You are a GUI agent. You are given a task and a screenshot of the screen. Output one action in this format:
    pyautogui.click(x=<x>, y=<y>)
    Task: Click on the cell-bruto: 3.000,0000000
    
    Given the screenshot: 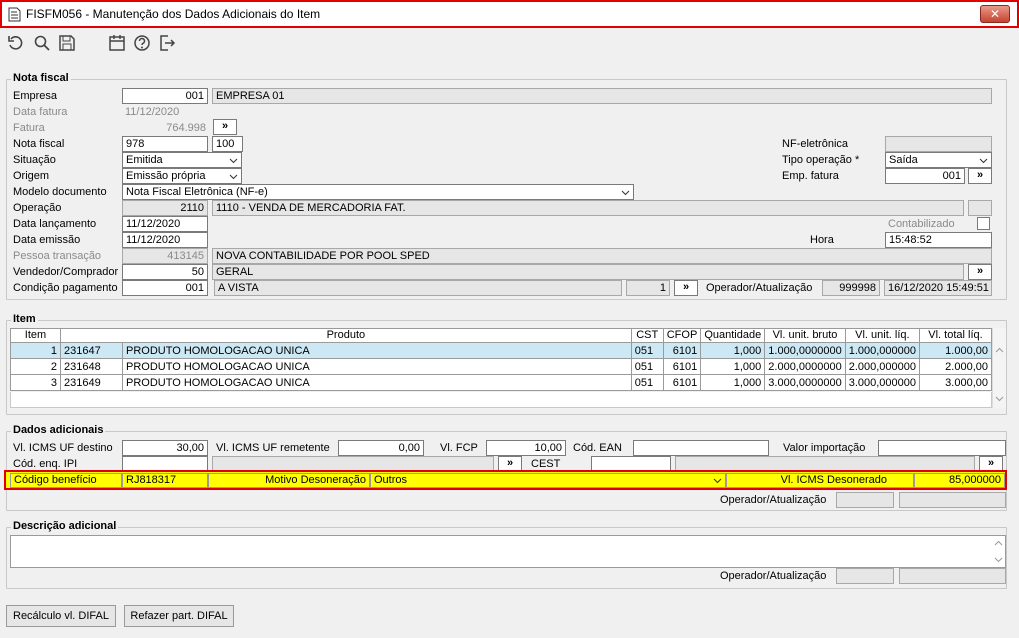 What is the action you would take?
    pyautogui.click(x=805, y=382)
    